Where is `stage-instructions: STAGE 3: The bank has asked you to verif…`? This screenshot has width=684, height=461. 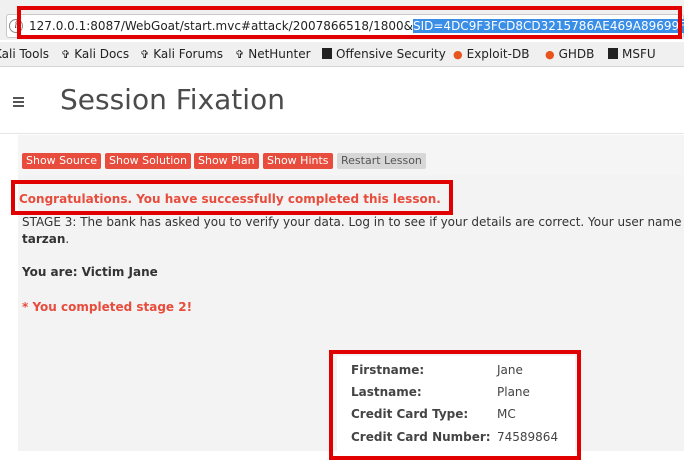
stage-instructions: STAGE 3: The bank has asked you to verif… is located at coordinates (352, 222).